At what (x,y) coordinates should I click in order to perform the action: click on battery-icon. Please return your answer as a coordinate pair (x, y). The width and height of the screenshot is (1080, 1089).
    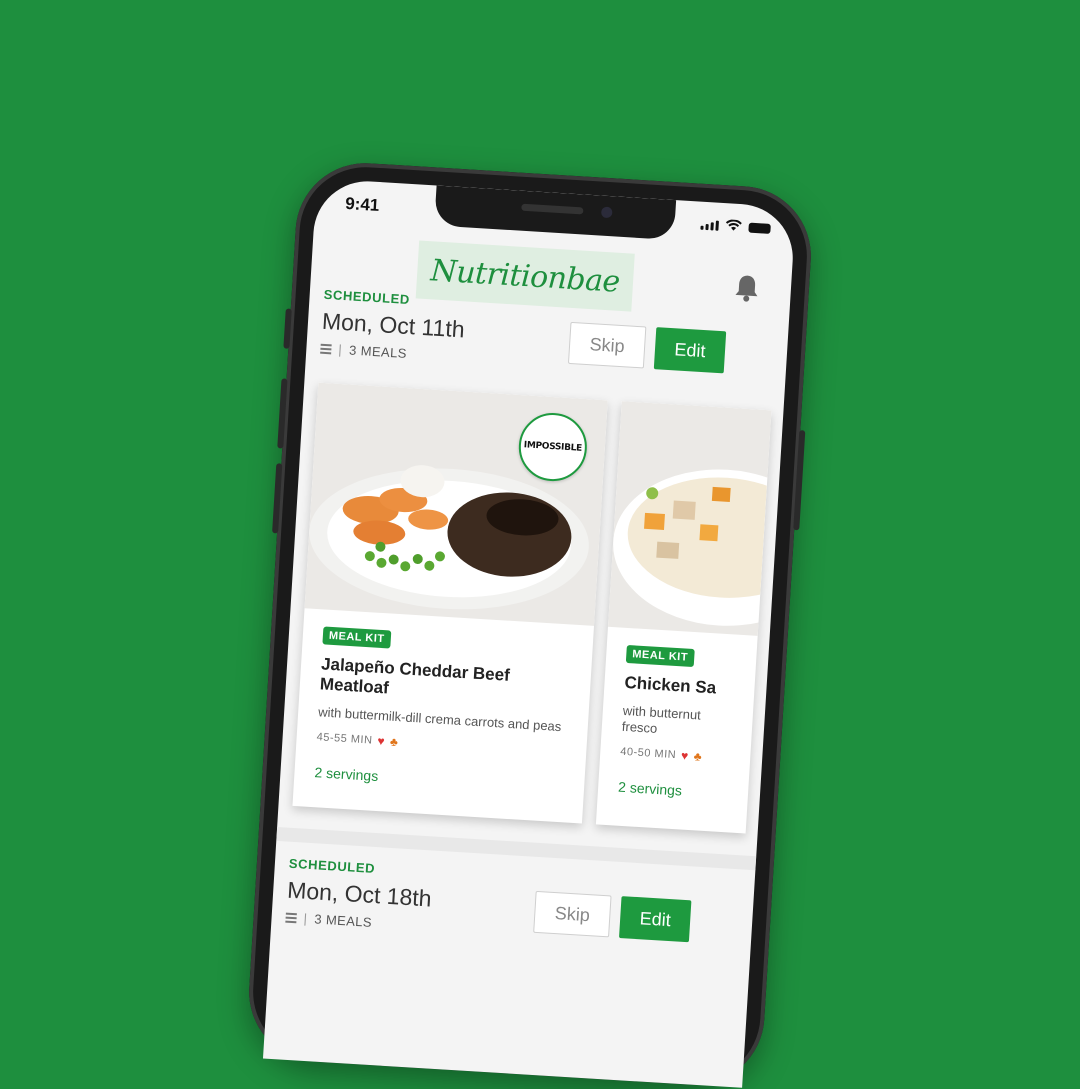
    Looking at the image, I should click on (759, 228).